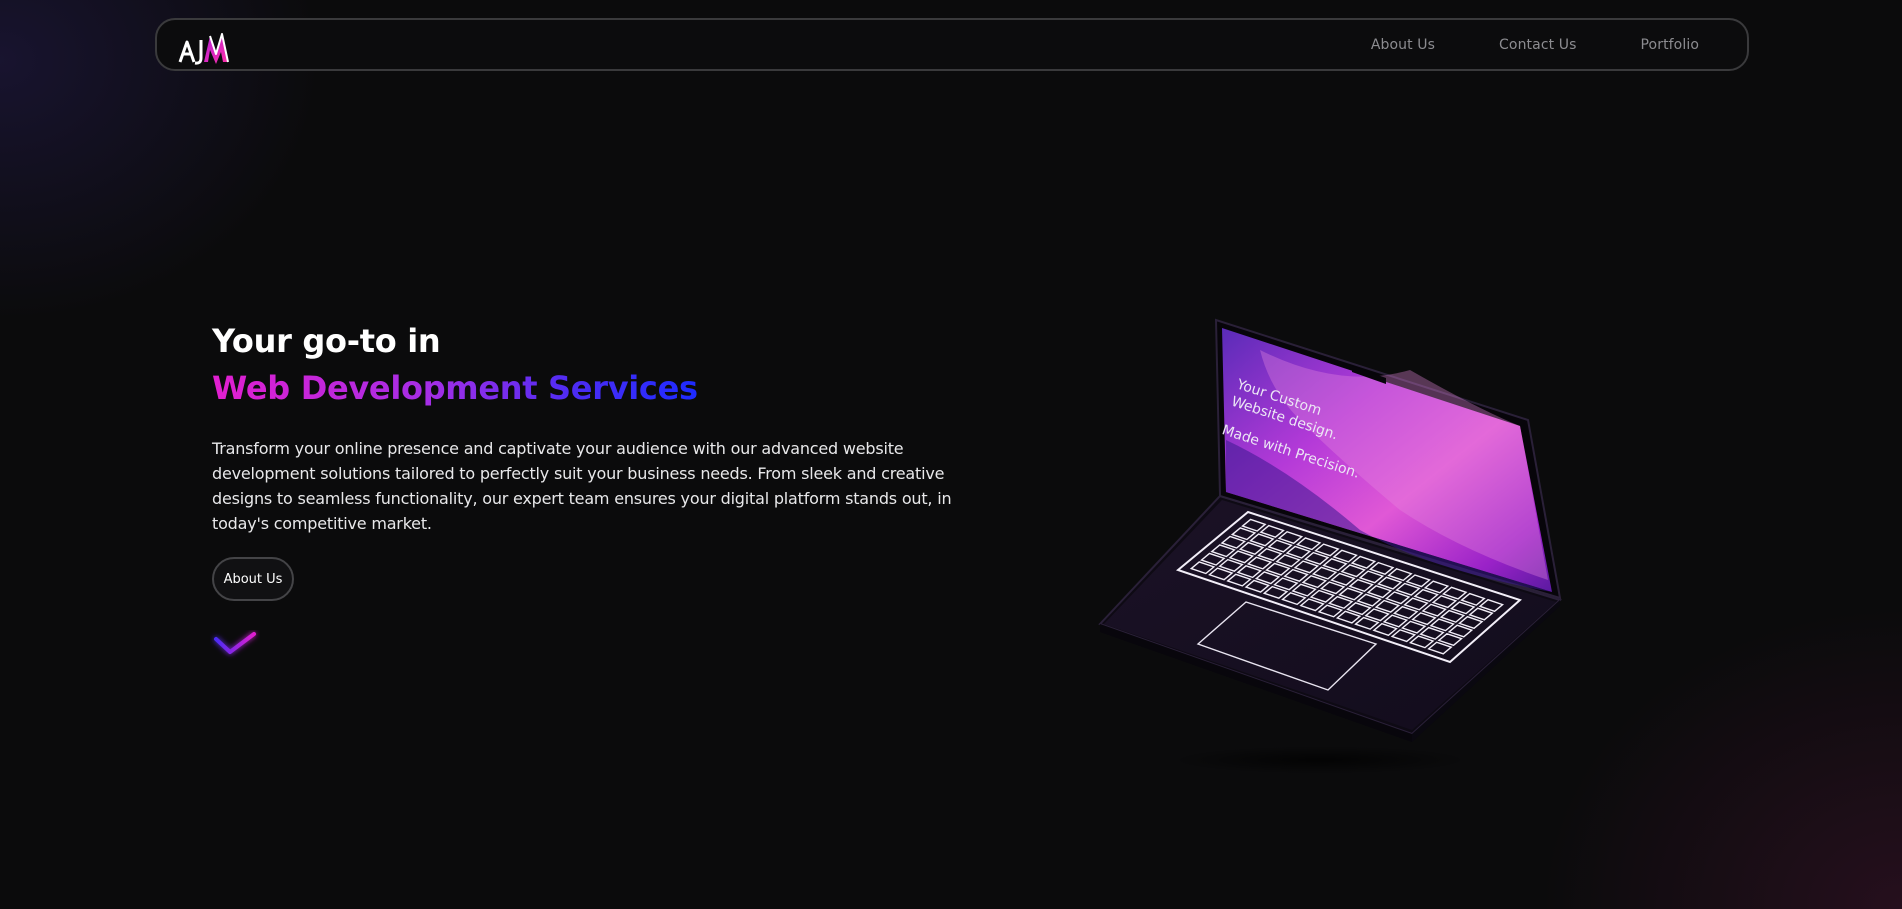 The image size is (1902, 909). Describe the element at coordinates (1537, 45) in the screenshot. I see `nav-link-contact-us: Contact Us` at that location.